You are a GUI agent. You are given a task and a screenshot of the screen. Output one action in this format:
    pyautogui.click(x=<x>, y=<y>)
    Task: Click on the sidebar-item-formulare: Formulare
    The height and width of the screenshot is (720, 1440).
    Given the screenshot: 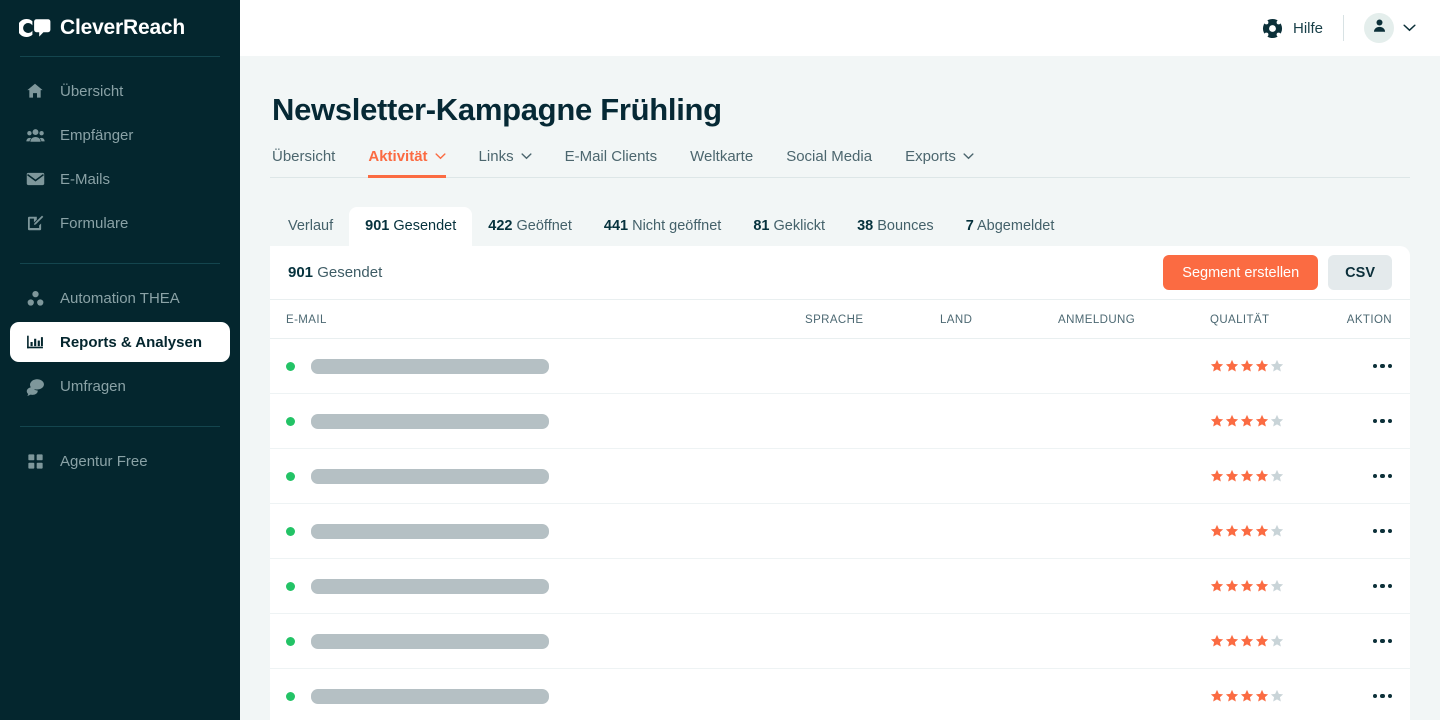 What is the action you would take?
    pyautogui.click(x=120, y=223)
    